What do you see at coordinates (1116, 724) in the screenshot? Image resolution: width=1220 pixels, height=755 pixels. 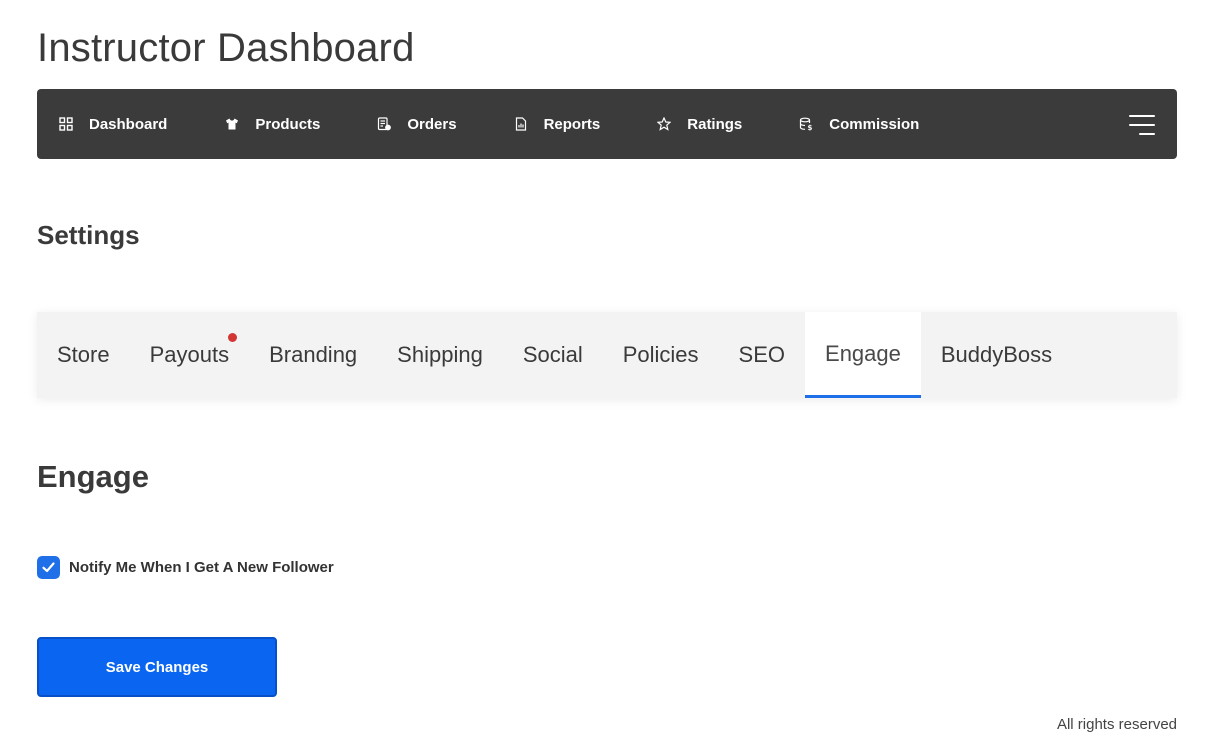 I see `footer-copyright: All rights reserved` at bounding box center [1116, 724].